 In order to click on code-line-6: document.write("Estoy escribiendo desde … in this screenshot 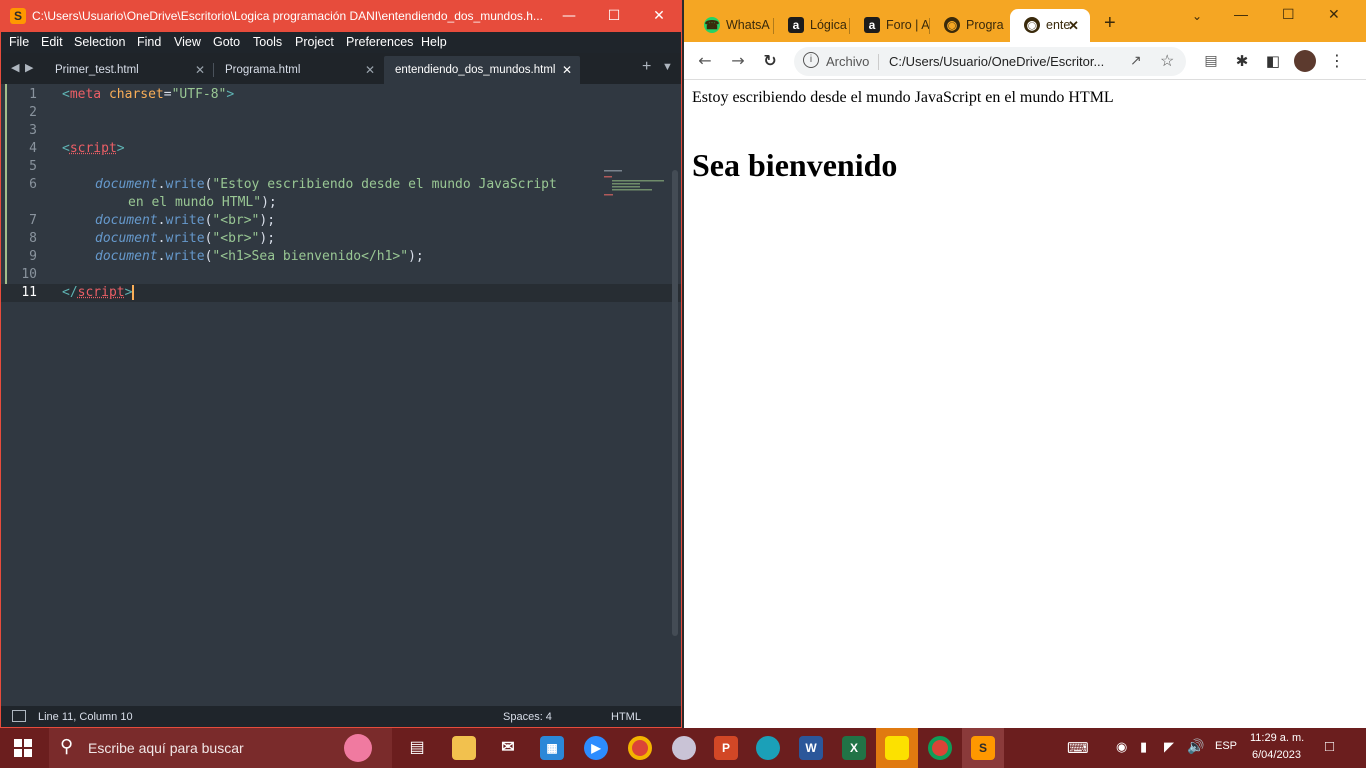, I will do `click(326, 184)`.